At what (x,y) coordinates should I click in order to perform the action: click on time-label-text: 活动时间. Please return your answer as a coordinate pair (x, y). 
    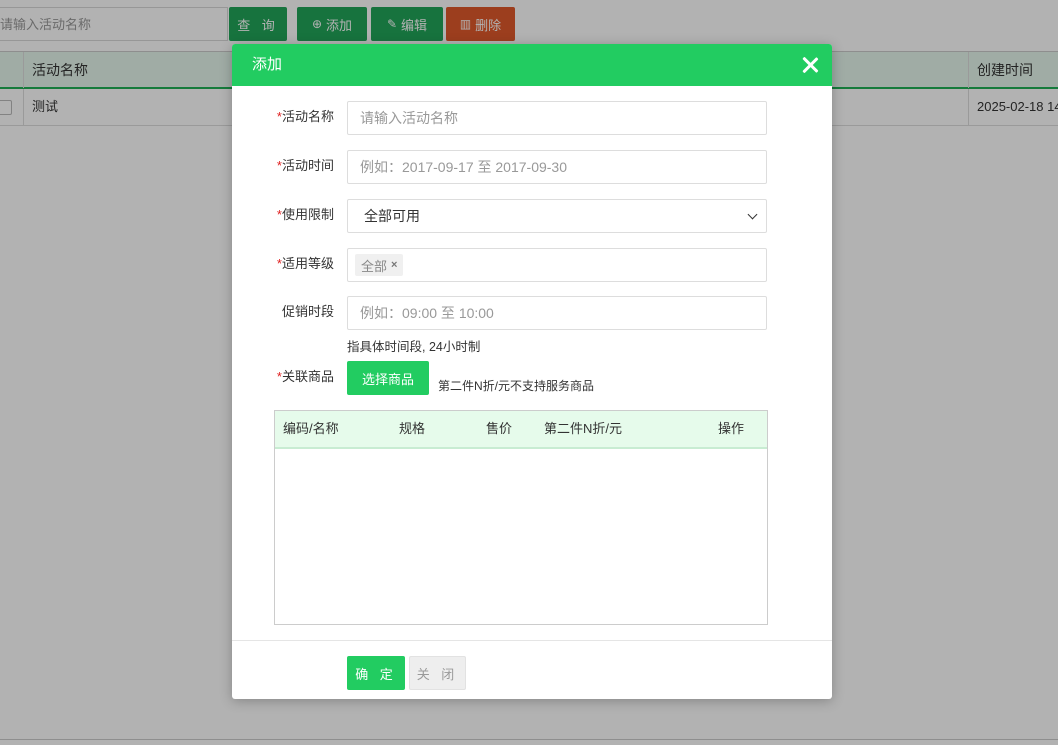
    Looking at the image, I should click on (307, 165).